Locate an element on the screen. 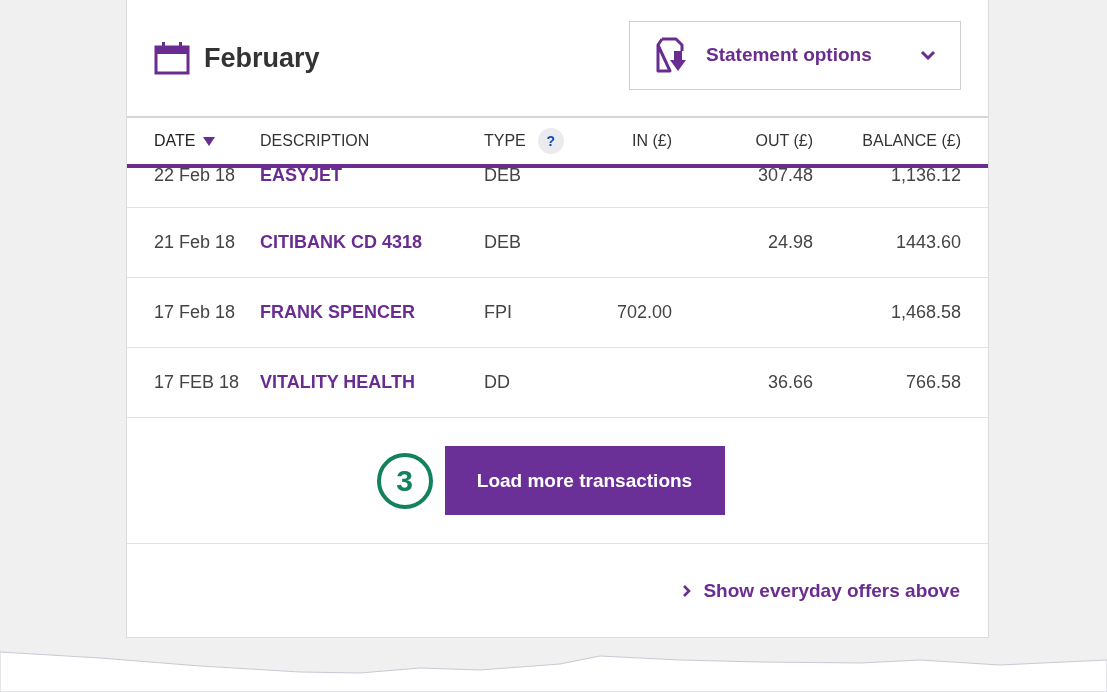 This screenshot has height=692, width=1107. date-cell: 17 Feb 18 is located at coordinates (195, 312).